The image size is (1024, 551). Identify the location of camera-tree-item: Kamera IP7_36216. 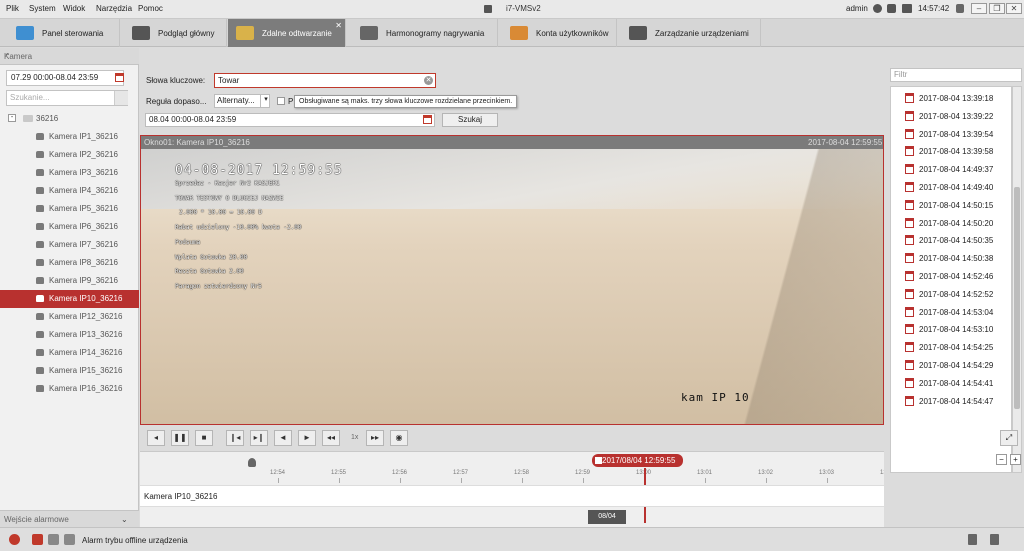
(69, 245).